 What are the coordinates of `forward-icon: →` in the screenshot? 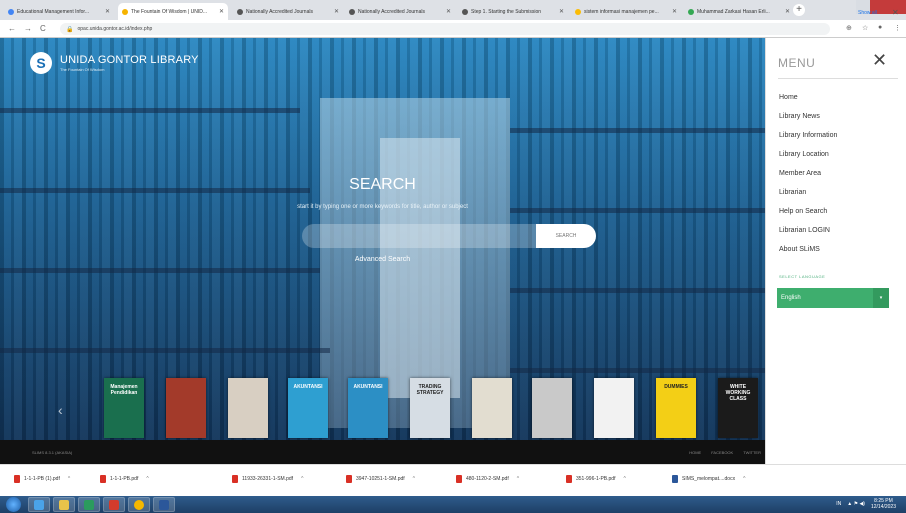 It's located at (28, 28).